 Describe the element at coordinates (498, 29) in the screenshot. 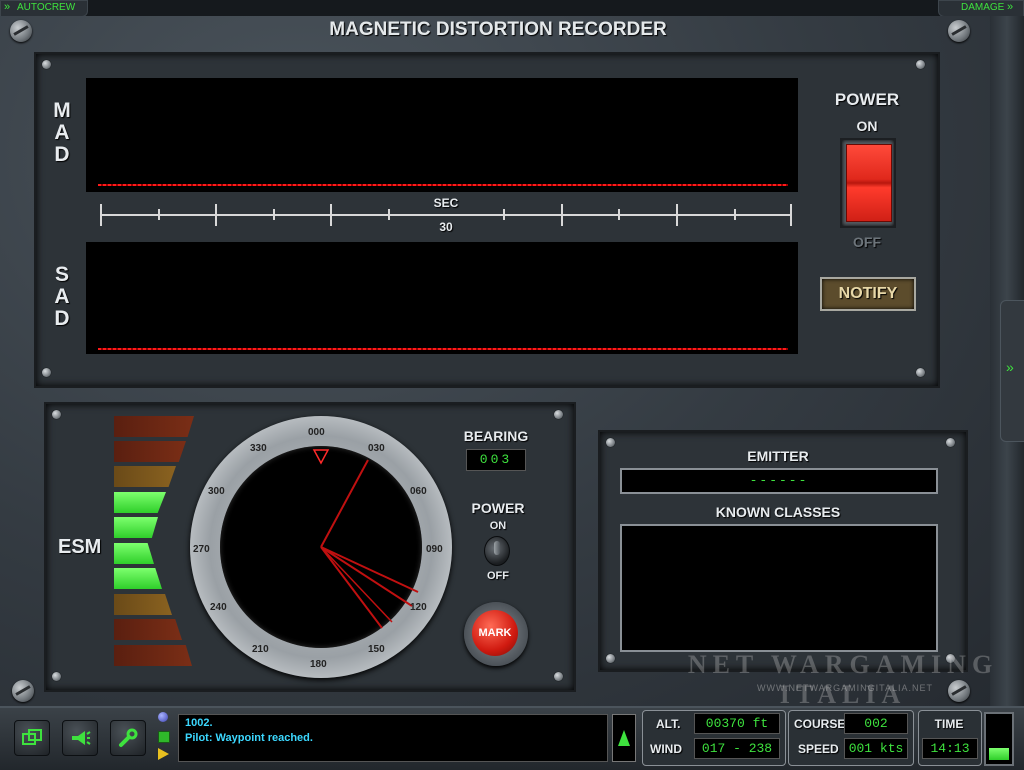

I see `mad-panel-title: MAGNETIC DISTORTION RECORDER` at that location.